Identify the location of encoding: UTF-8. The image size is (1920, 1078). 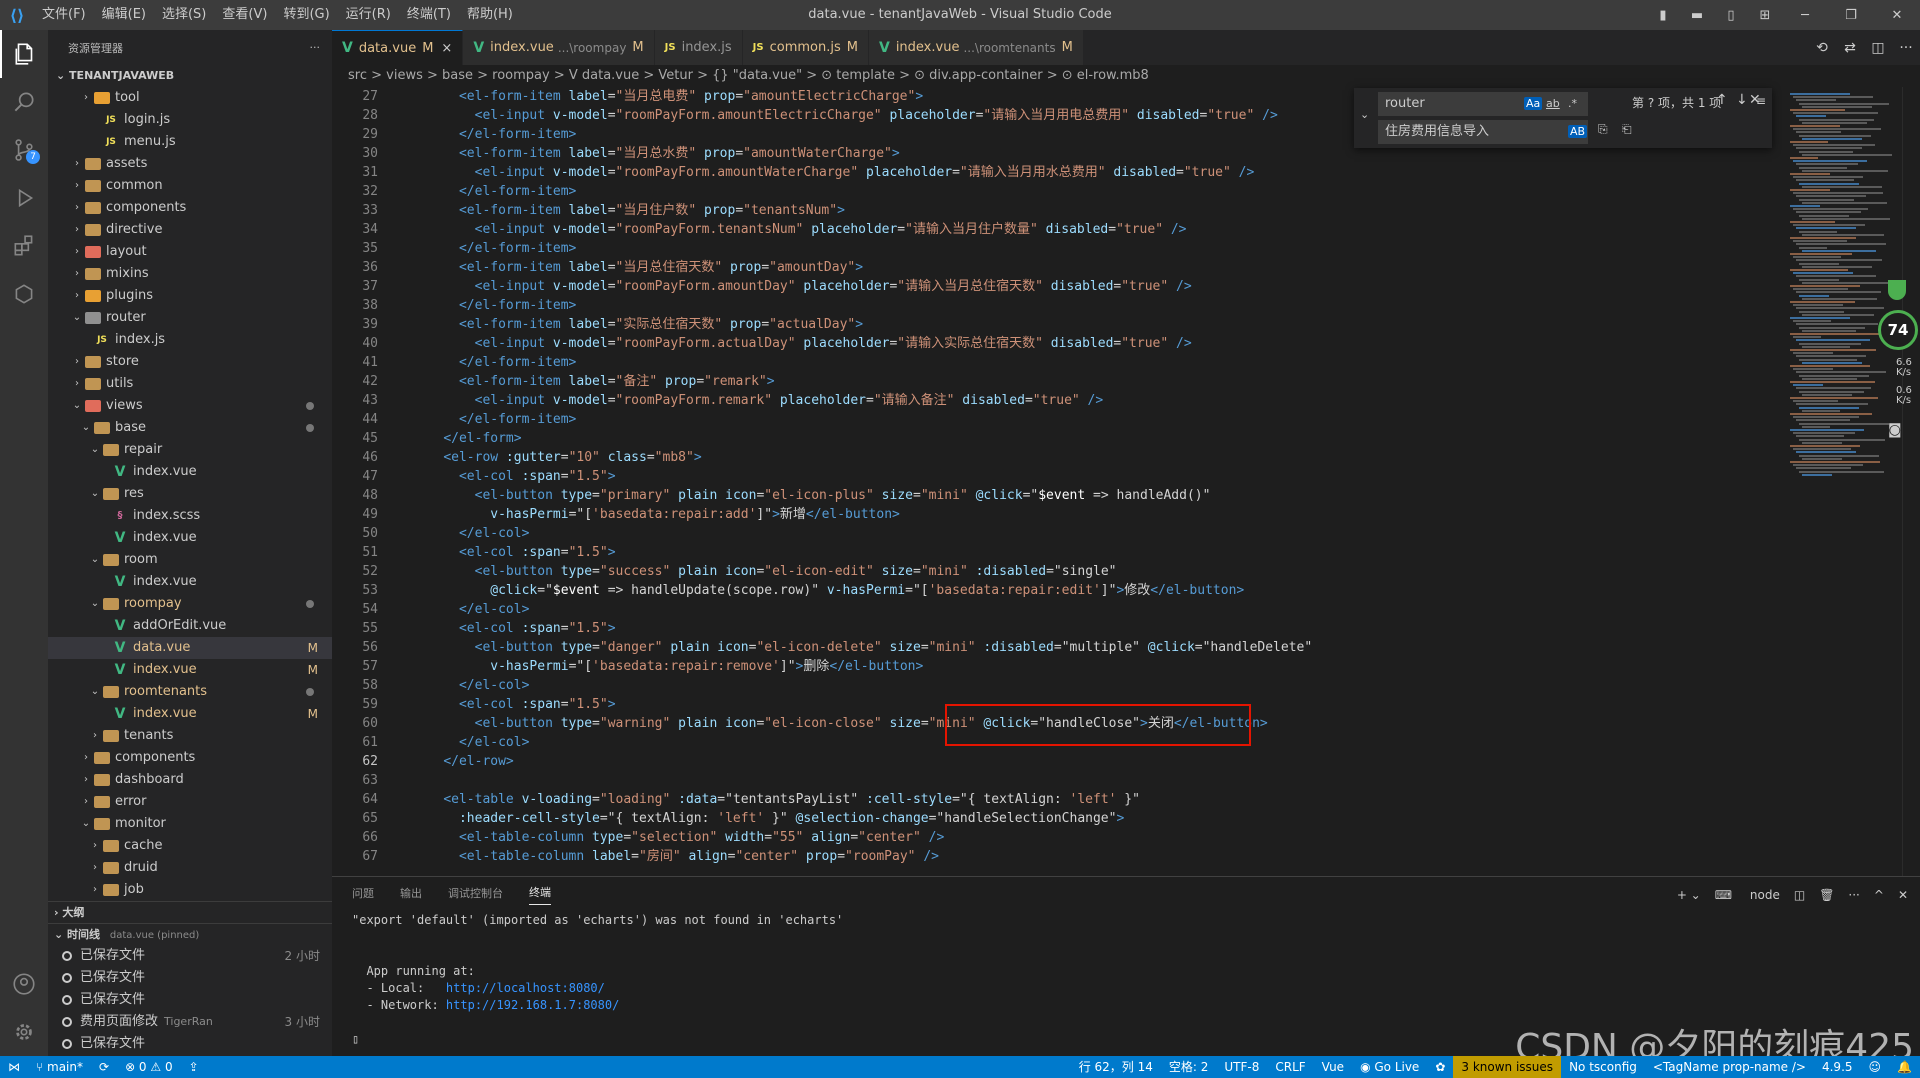
(1241, 1067).